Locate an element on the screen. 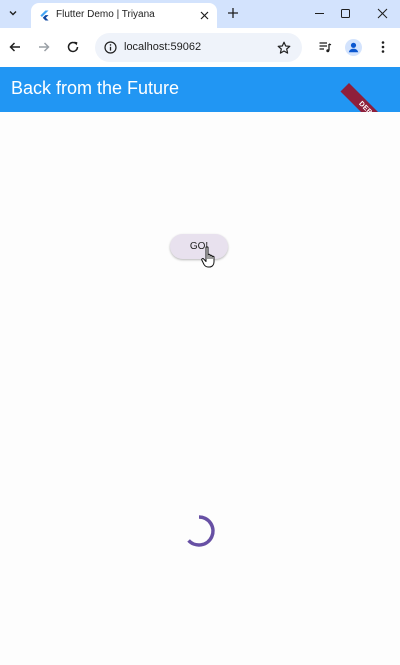  media-queue-icon is located at coordinates (325, 47).